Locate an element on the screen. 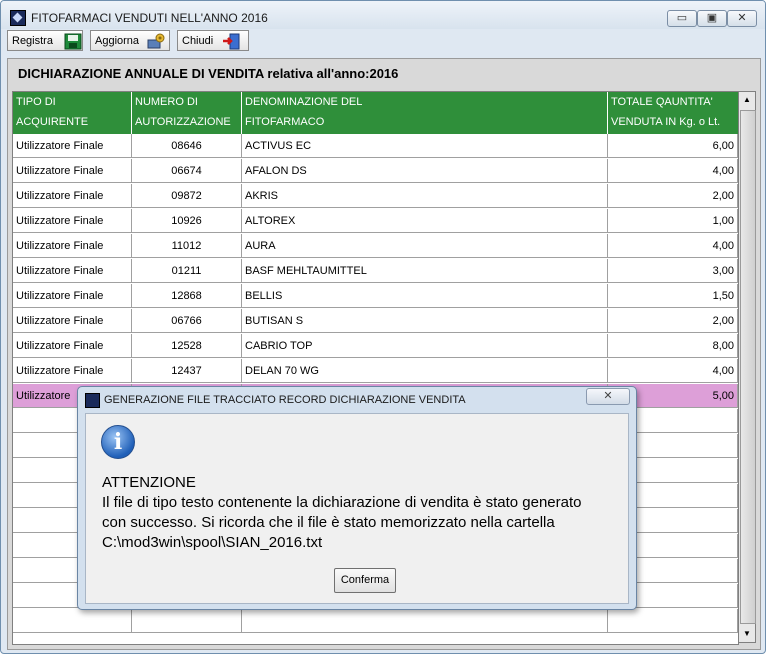 The height and width of the screenshot is (654, 766). app-icon is located at coordinates (18, 18).